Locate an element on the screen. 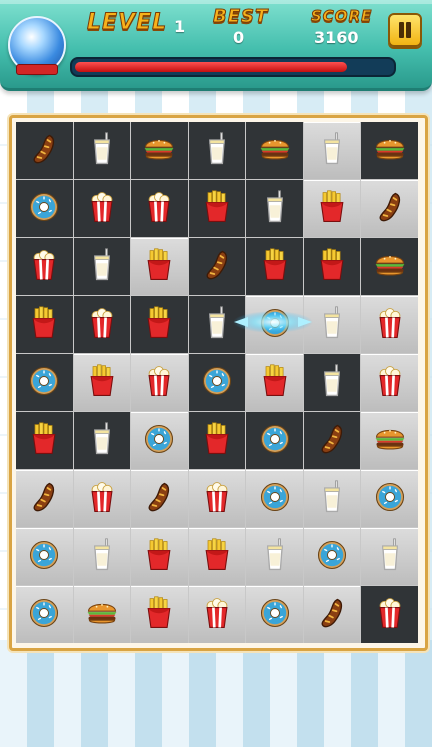  best-value: 0 is located at coordinates (239, 37).